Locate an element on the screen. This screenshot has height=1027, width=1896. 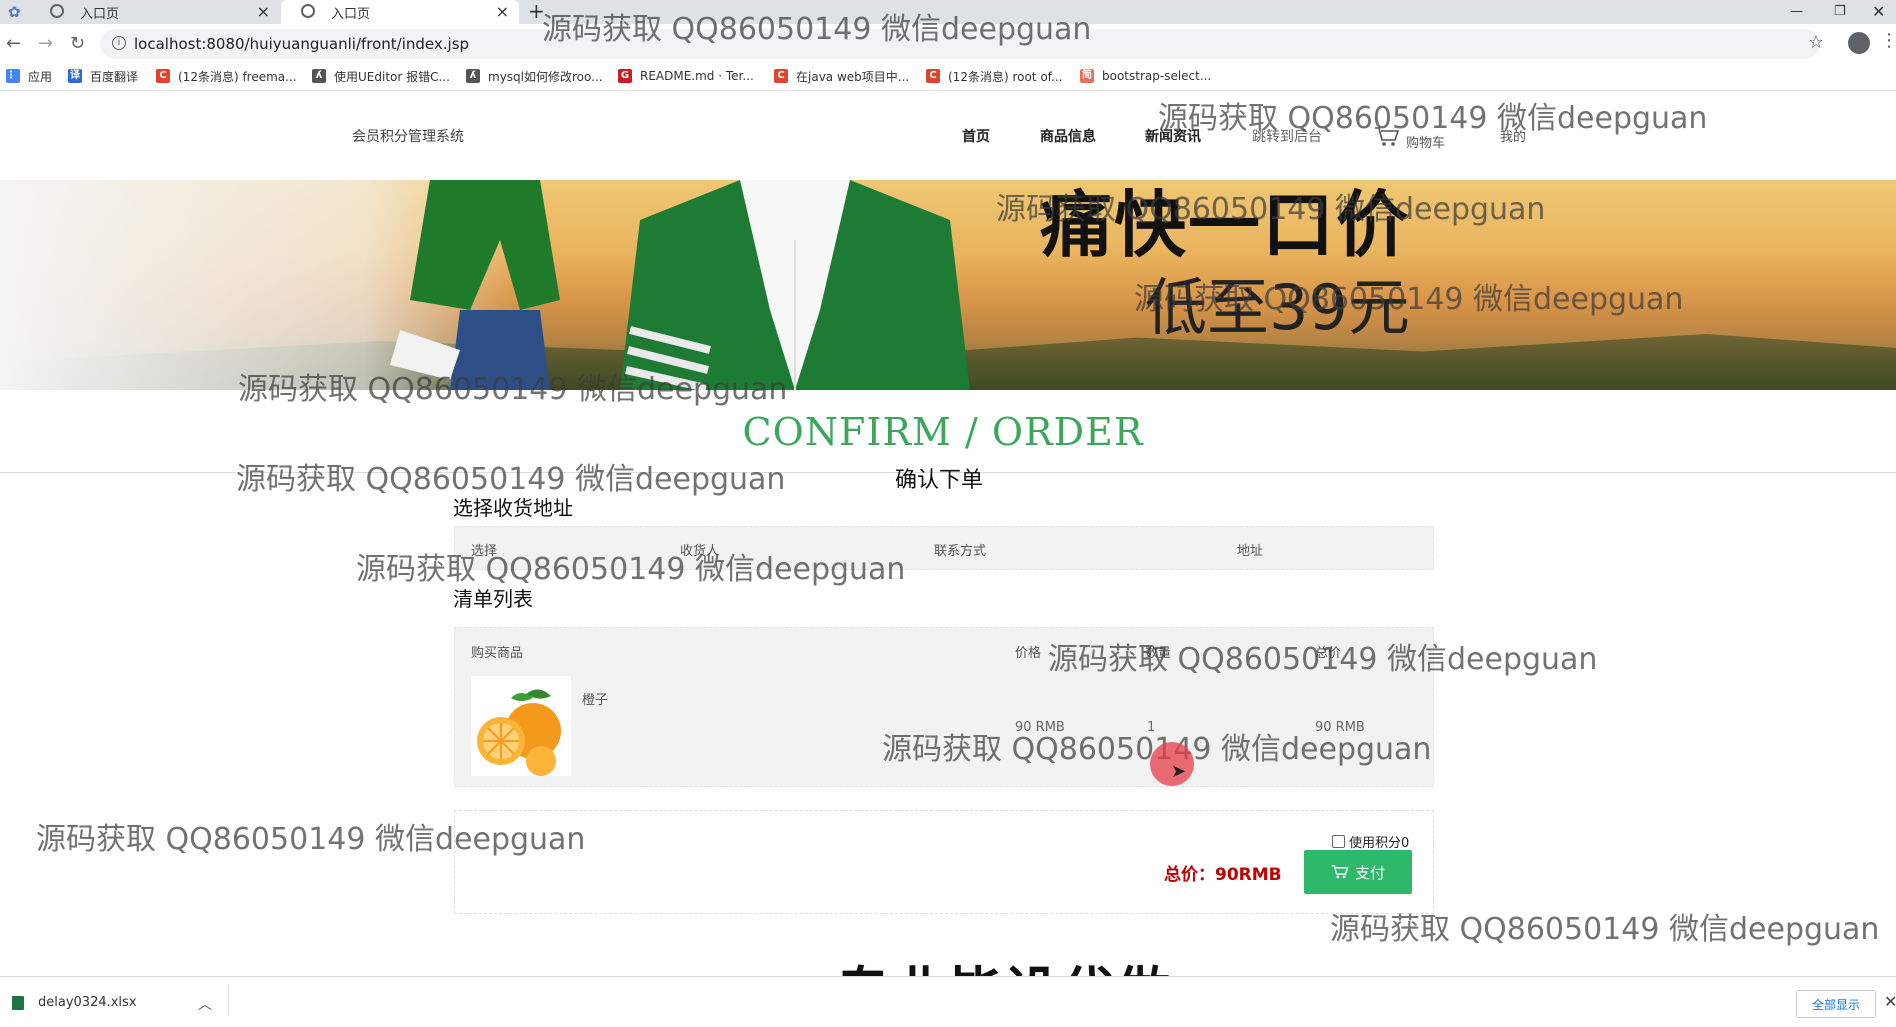
window-close-icon: ✕ is located at coordinates (1878, 12).